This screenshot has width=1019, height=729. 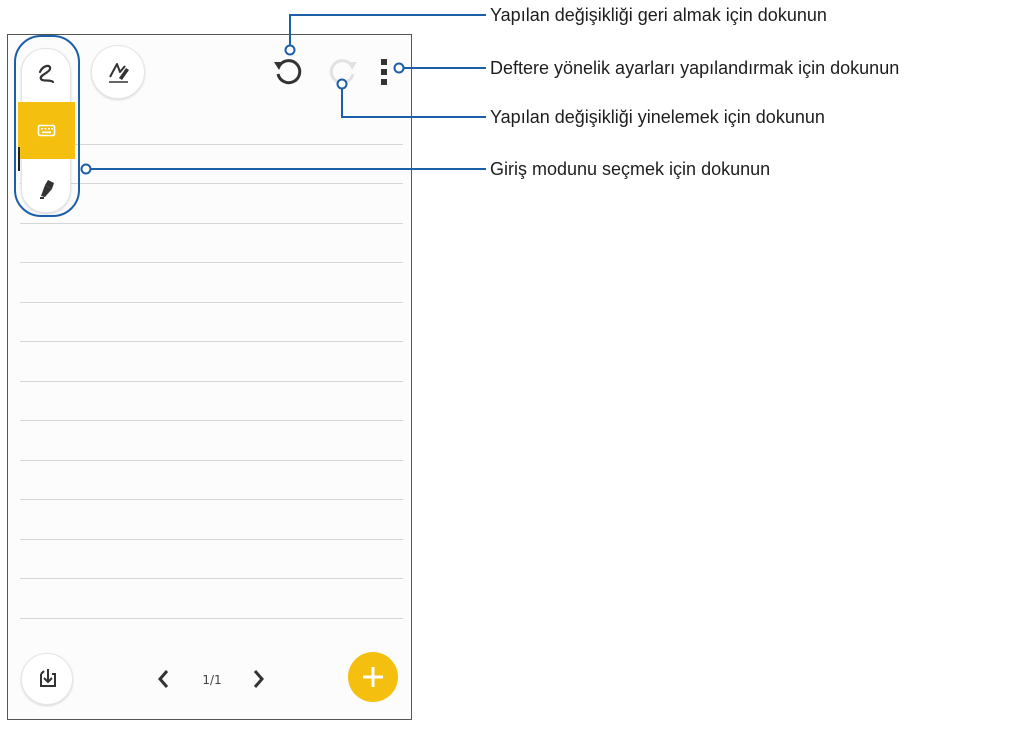 What do you see at coordinates (47, 189) in the screenshot?
I see `highlighter-icon` at bounding box center [47, 189].